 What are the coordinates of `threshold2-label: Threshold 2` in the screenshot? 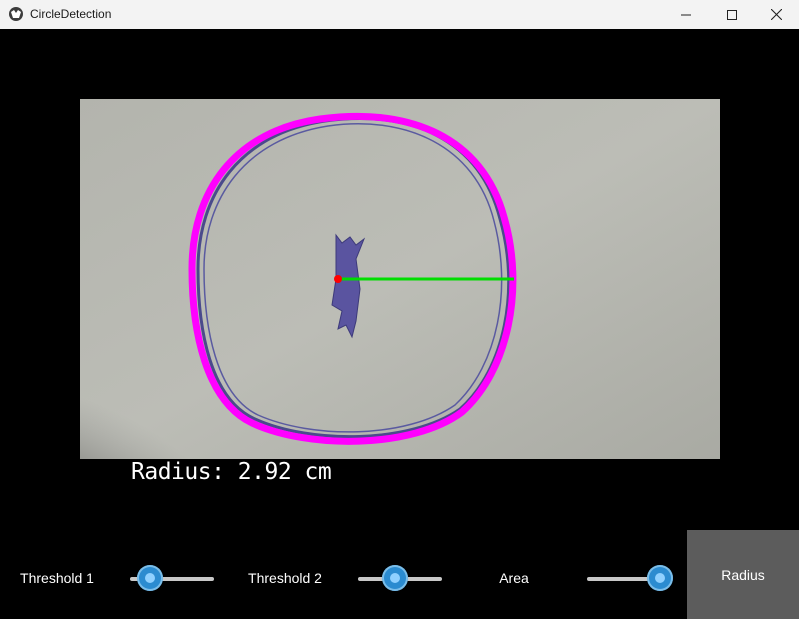 It's located at (285, 578).